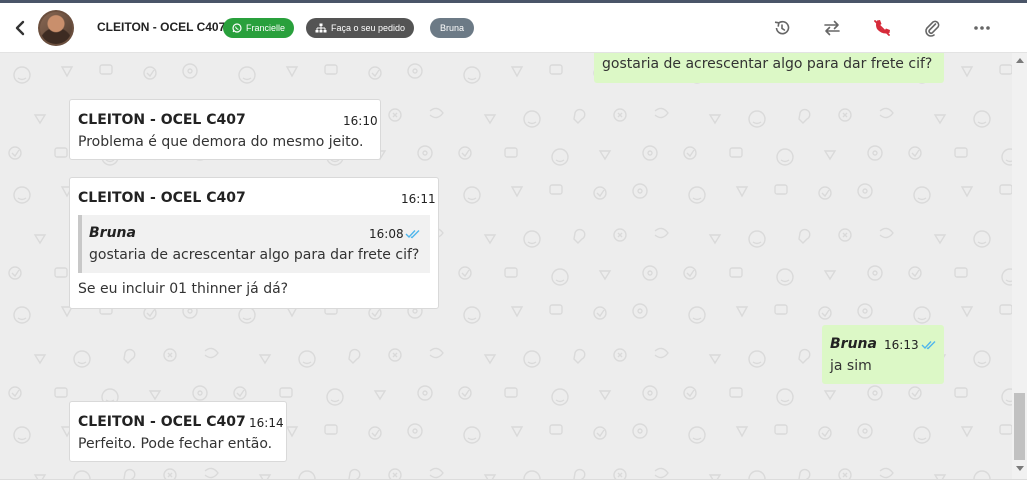 This screenshot has width=1027, height=498. What do you see at coordinates (1019, 426) in the screenshot?
I see `scrollbar-thumb` at bounding box center [1019, 426].